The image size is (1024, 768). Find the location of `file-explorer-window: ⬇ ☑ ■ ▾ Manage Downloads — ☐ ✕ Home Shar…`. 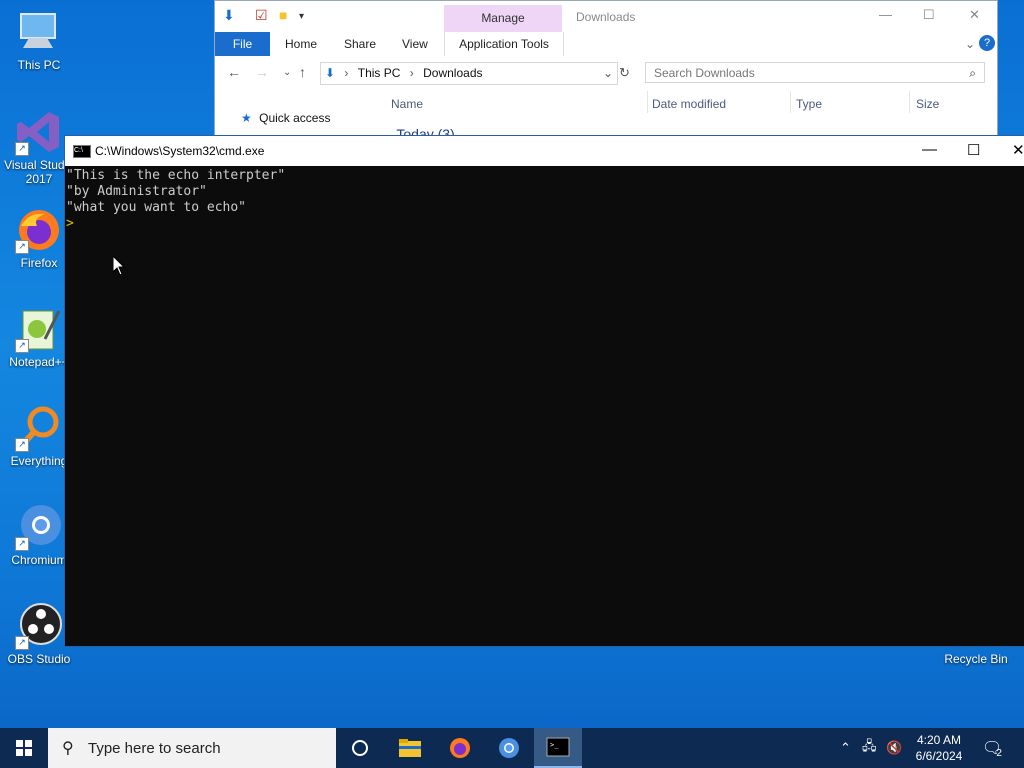

file-explorer-window: ⬇ ☑ ■ ▾ Manage Downloads — ☐ ✕ Home Shar… is located at coordinates (606, 71).